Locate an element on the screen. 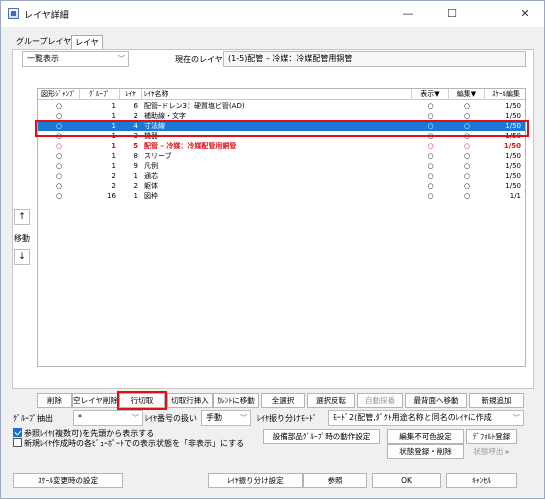  cell-scale: 1/1 is located at coordinates (515, 196).